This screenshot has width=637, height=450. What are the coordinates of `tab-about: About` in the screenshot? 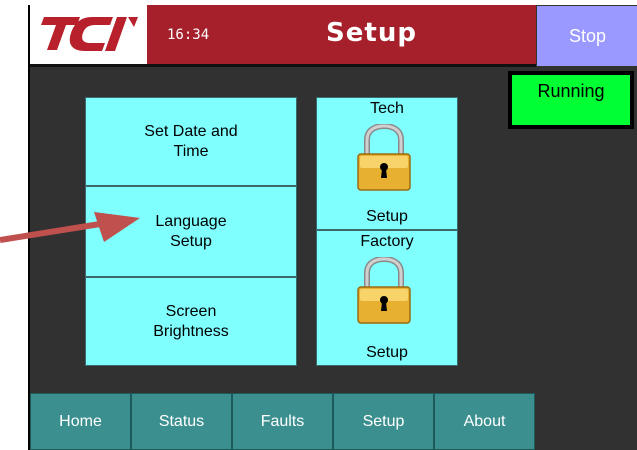 It's located at (484, 421).